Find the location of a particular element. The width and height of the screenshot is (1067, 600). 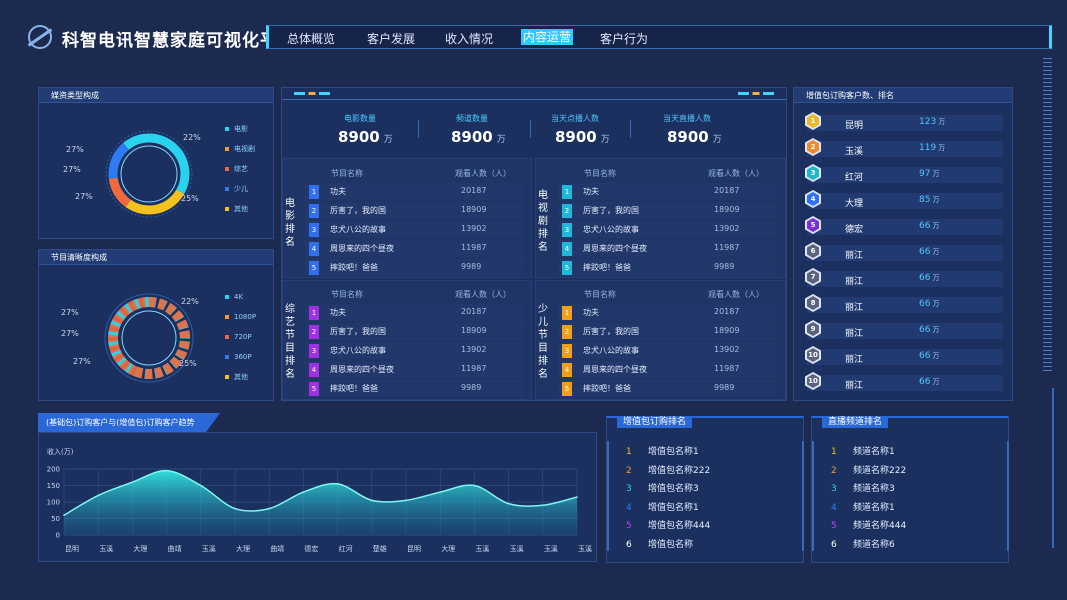

list-item: 5 频道名称444 is located at coordinates (868, 524).